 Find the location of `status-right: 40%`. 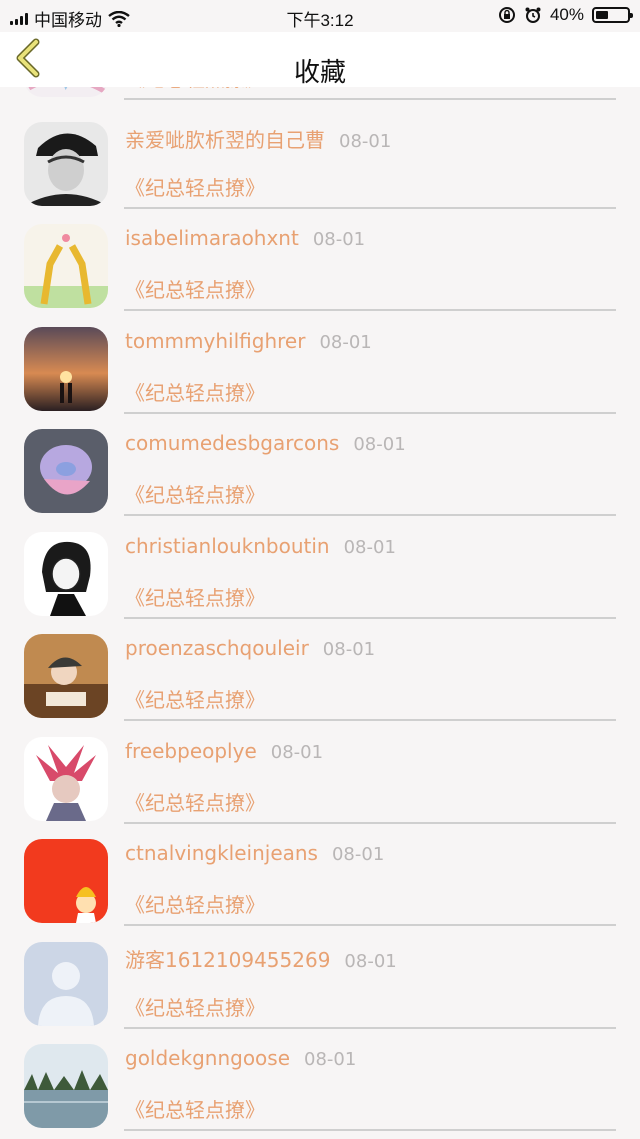

status-right: 40% is located at coordinates (565, 15).